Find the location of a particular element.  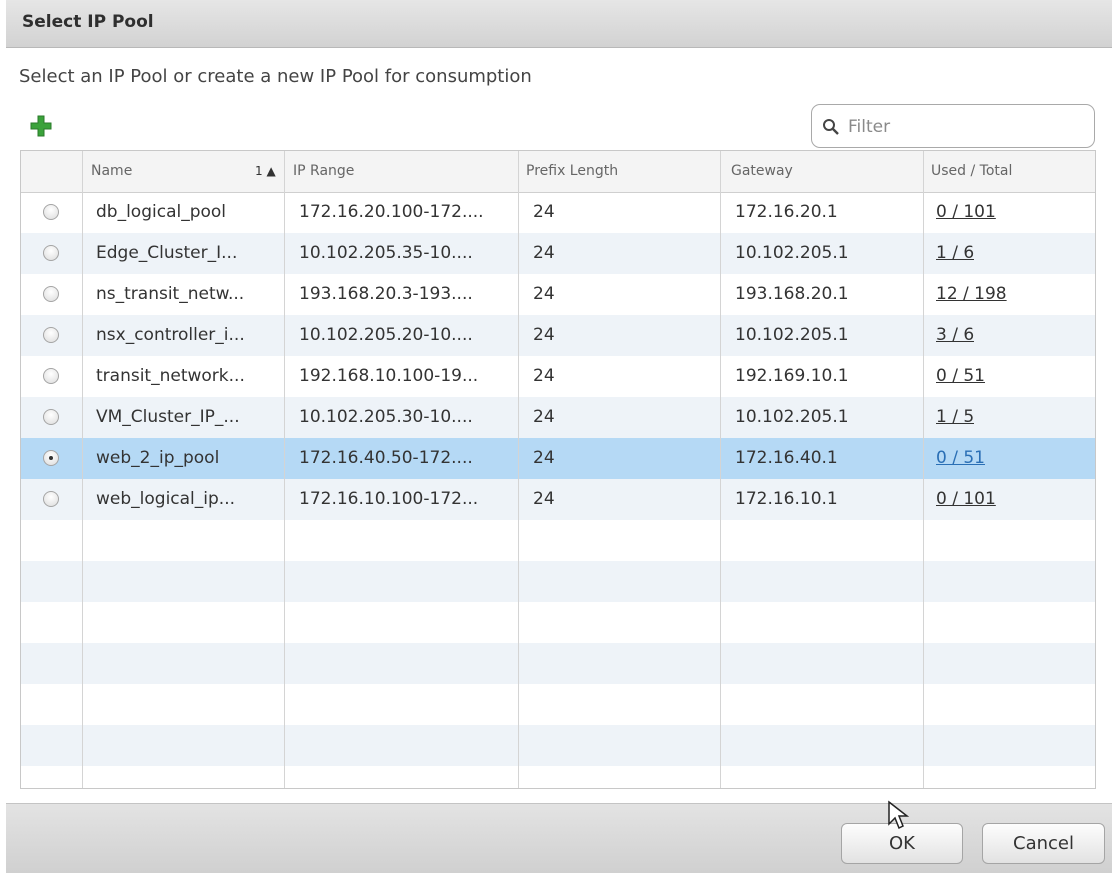

cell-used-total-link: 1 / 5 is located at coordinates (955, 417).